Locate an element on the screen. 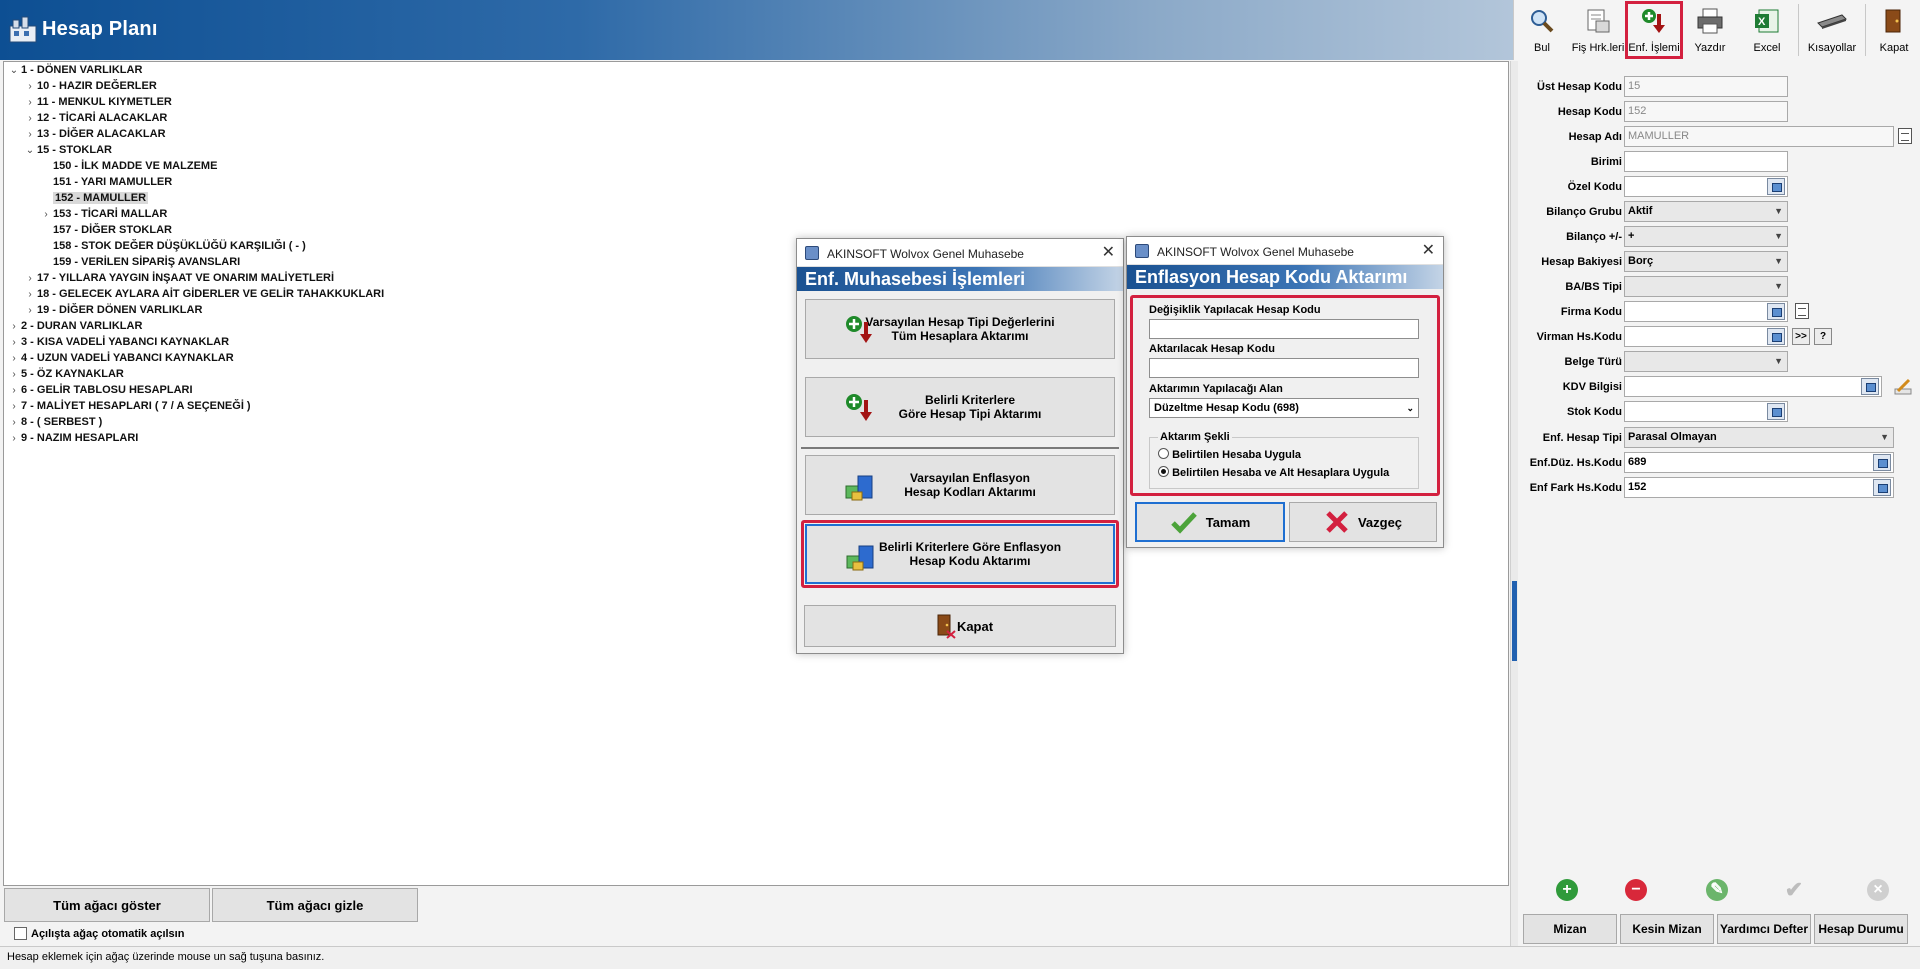  enf-hesap-tipi-select: Parasal Olmayan ▼ is located at coordinates (1759, 437).